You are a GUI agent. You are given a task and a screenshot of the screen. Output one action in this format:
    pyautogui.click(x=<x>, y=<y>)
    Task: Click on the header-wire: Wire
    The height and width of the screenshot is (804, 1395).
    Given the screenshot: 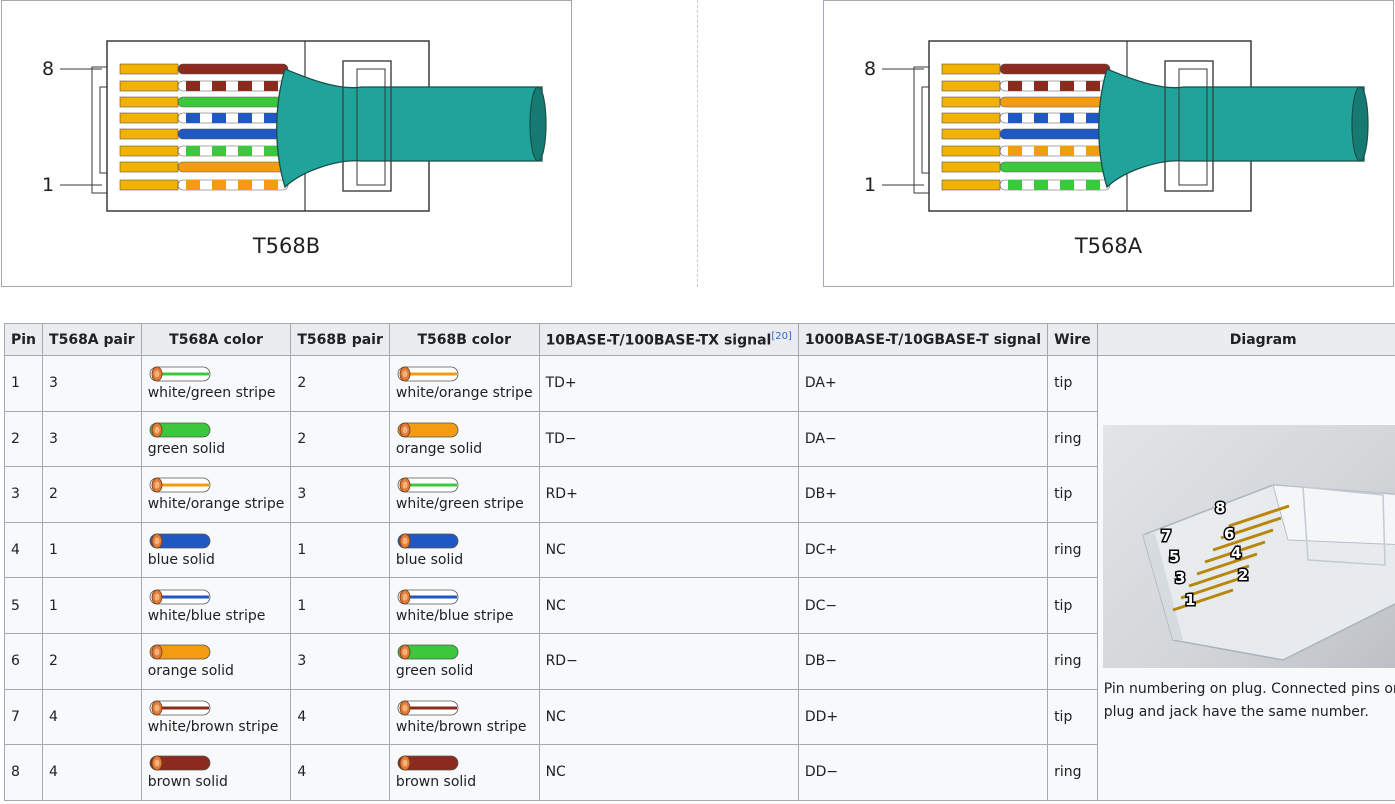 What is the action you would take?
    pyautogui.click(x=1072, y=339)
    